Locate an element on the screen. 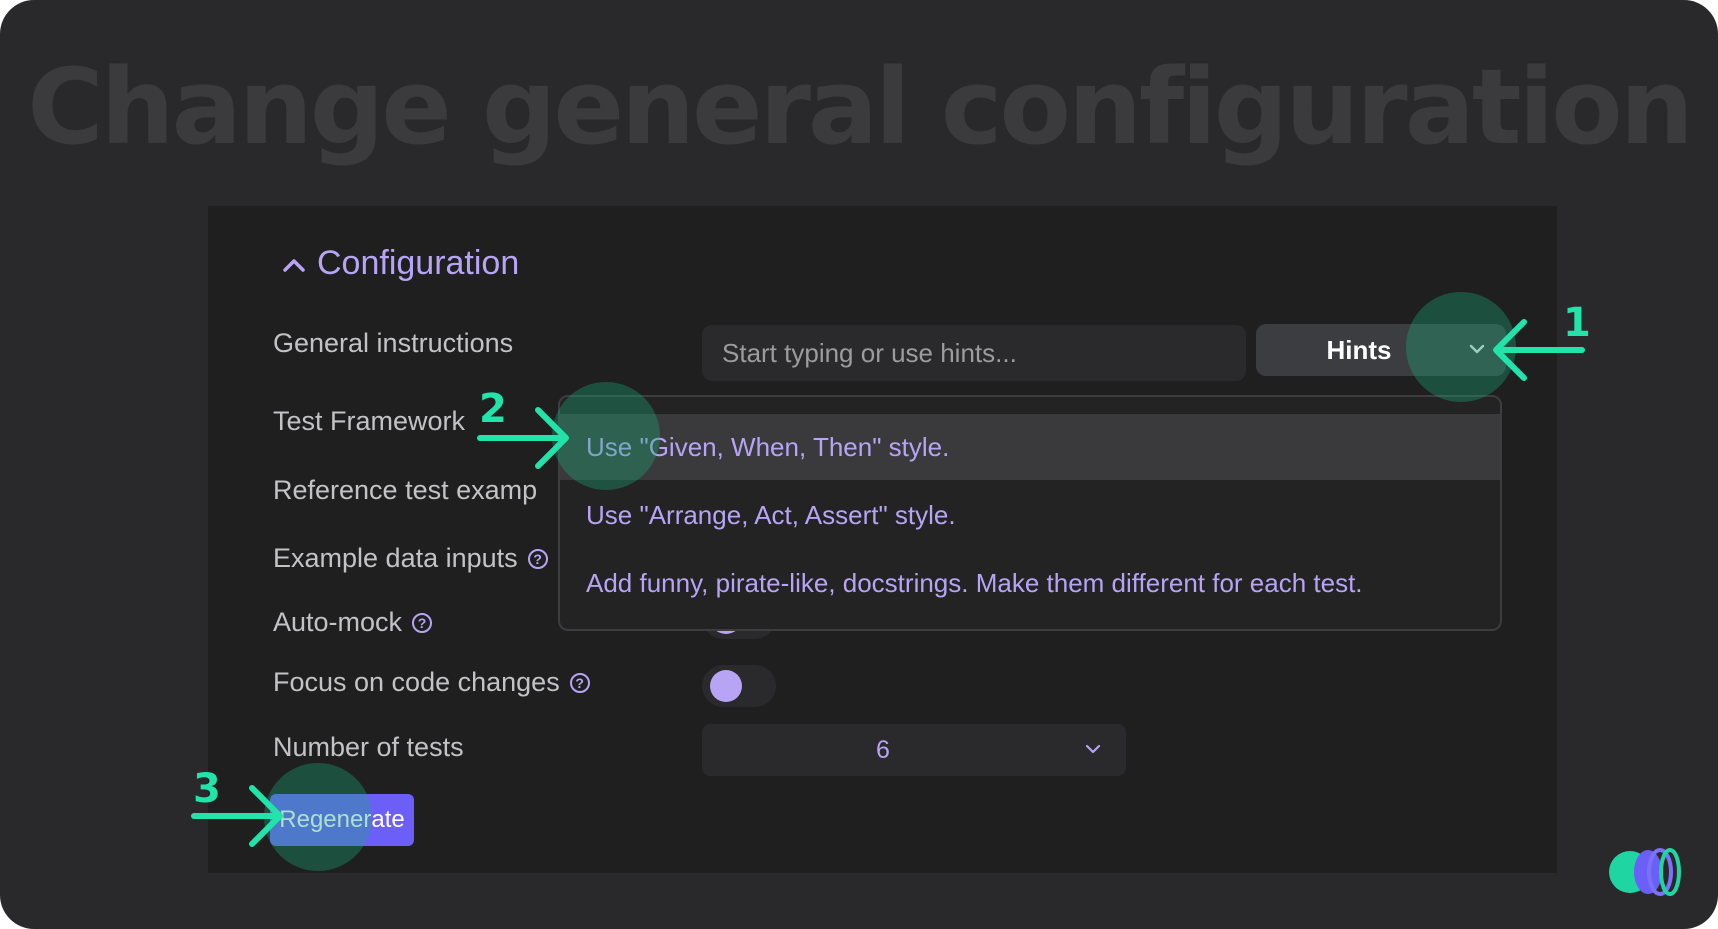 This screenshot has width=1718, height=929. chevron-down-icon is located at coordinates (1093, 749).